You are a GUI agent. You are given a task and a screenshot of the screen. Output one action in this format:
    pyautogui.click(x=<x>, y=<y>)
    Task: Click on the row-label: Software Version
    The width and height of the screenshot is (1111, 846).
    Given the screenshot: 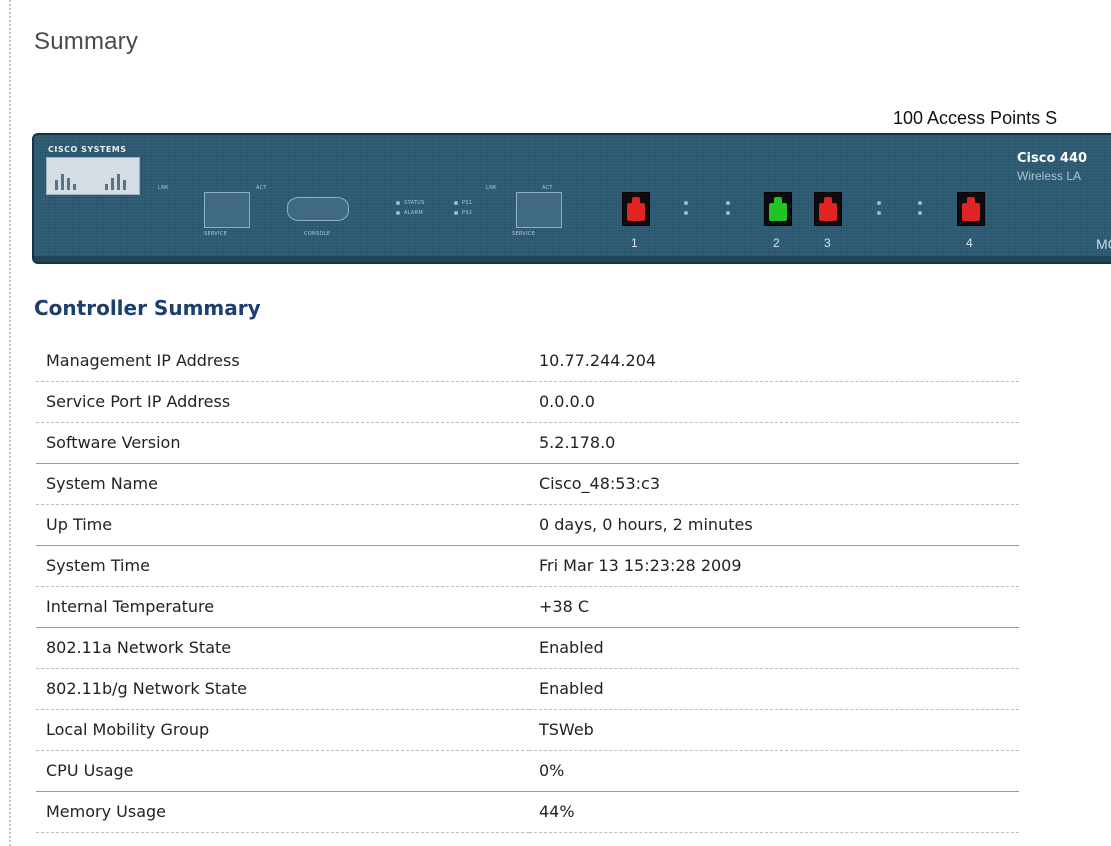 What is the action you would take?
    pyautogui.click(x=282, y=443)
    